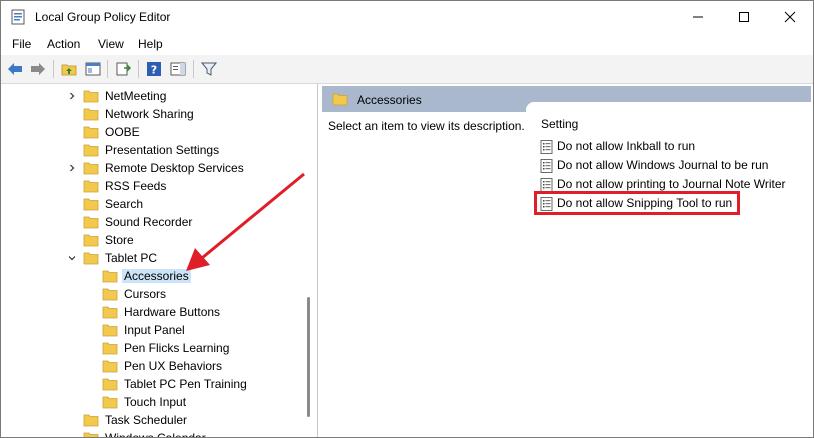  I want to click on tree-item: NetMeeting, so click(153, 96).